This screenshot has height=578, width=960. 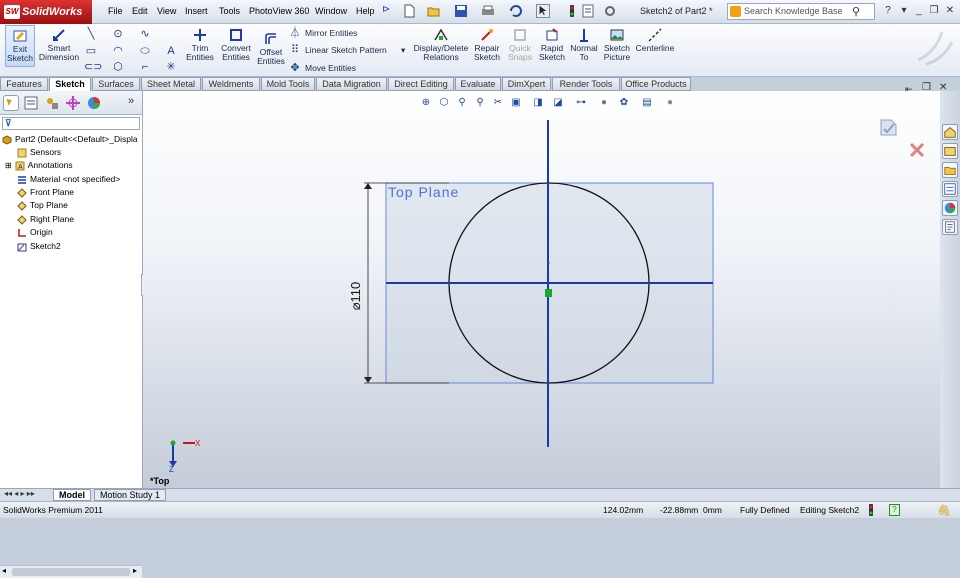 What do you see at coordinates (934, 11) in the screenshot?
I see `restore-icon: ❐` at bounding box center [934, 11].